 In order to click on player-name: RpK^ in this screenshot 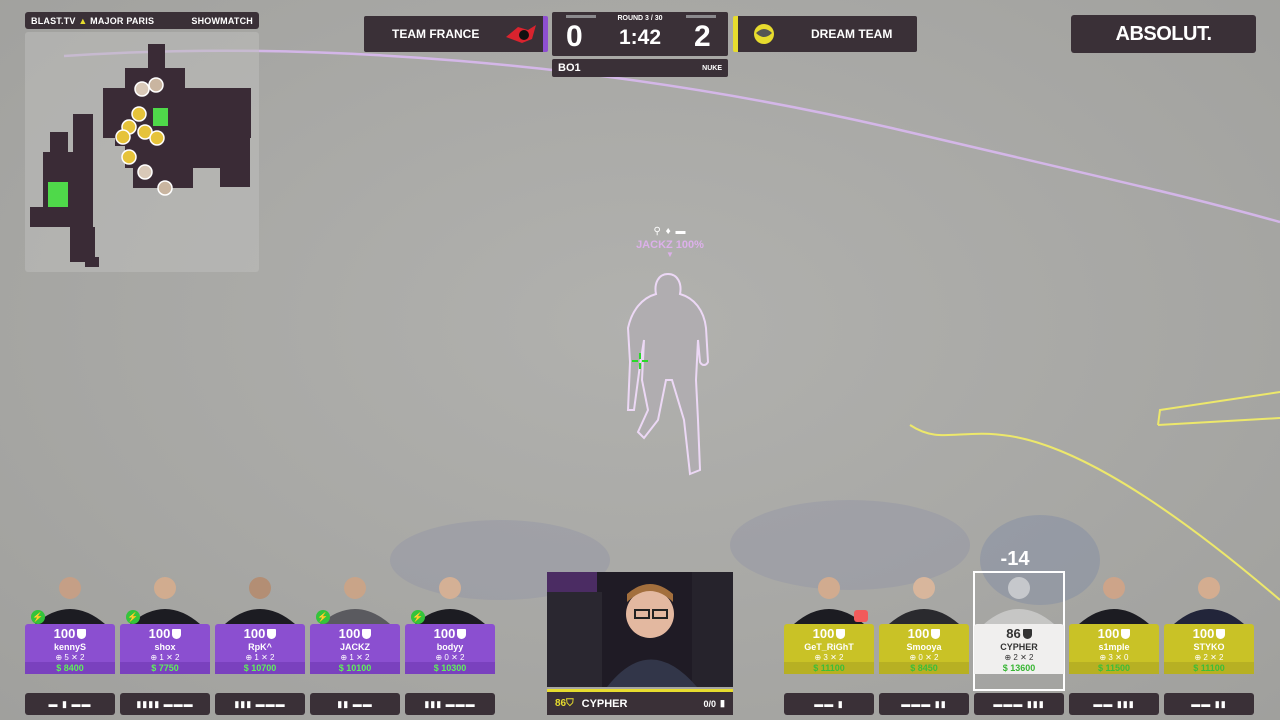, I will do `click(260, 647)`.